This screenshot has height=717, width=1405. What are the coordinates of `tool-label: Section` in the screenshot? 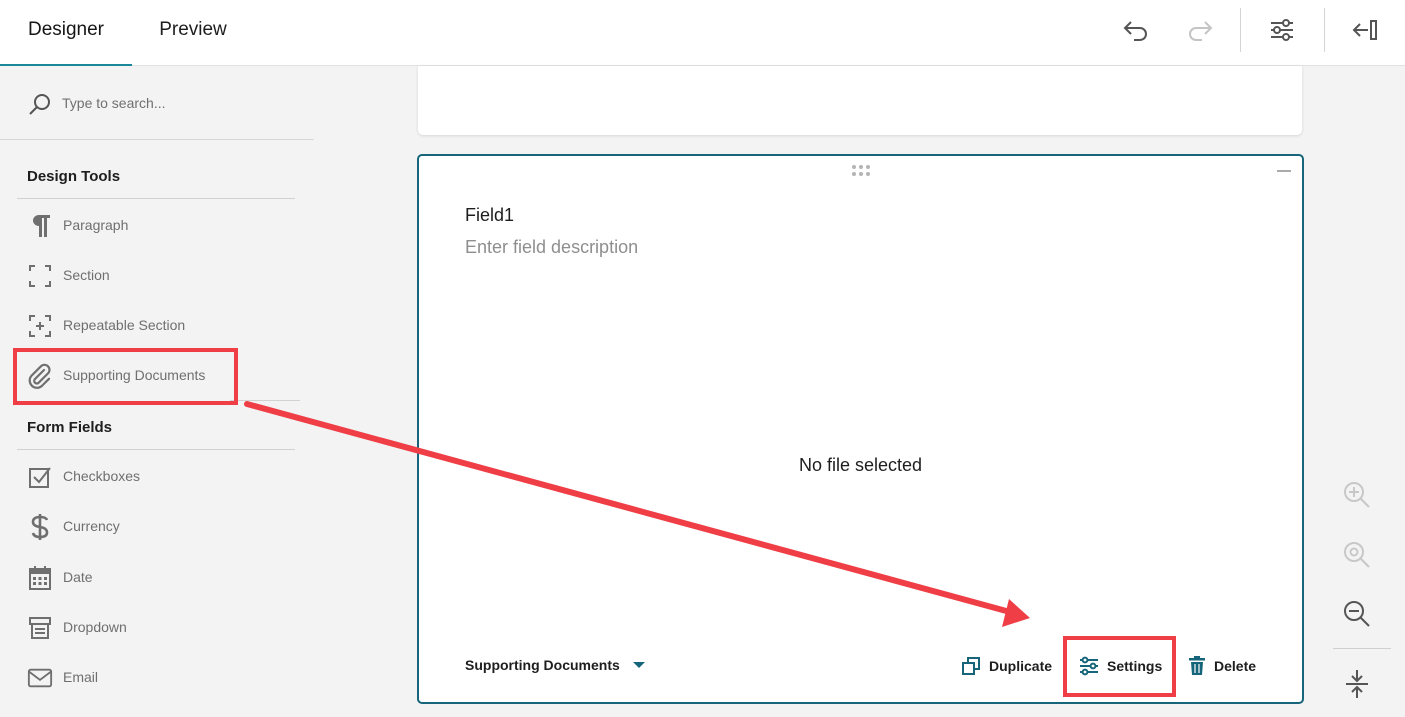 It's located at (86, 275).